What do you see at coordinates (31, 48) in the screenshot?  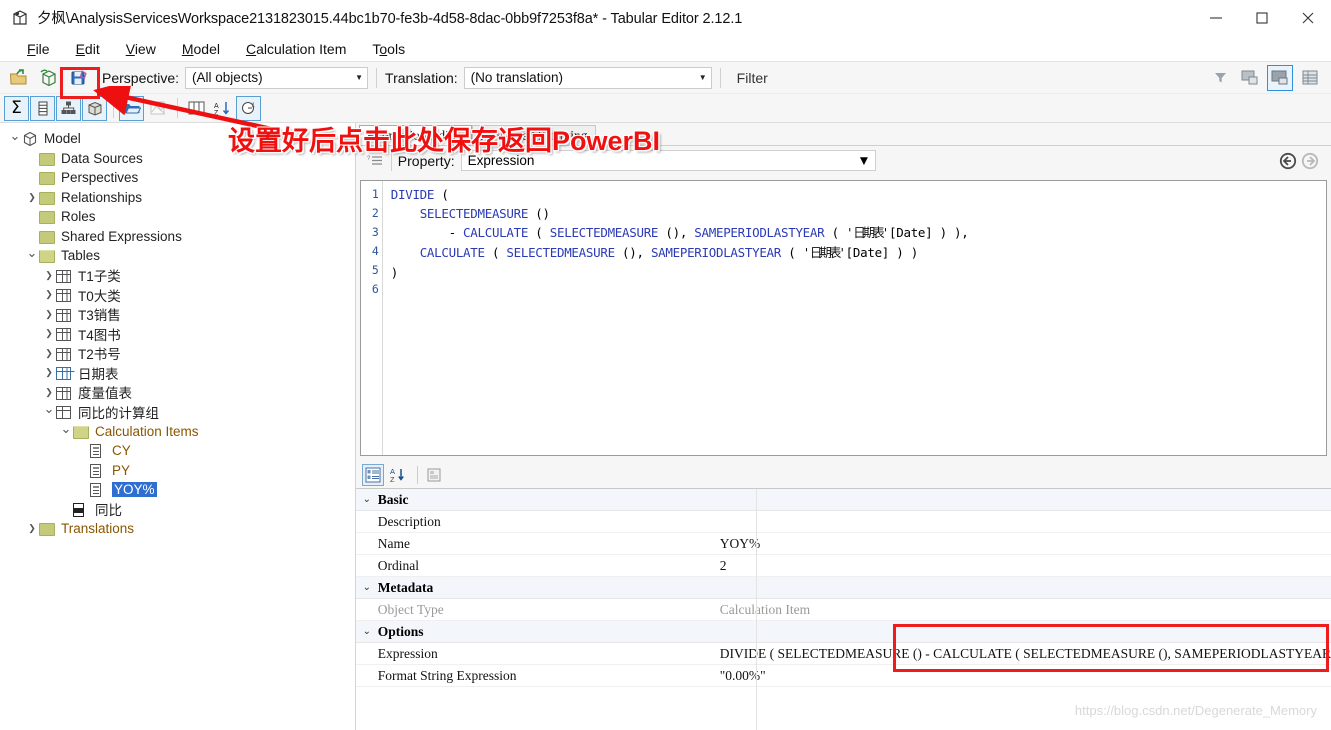 I see `menu-file-key: F` at bounding box center [31, 48].